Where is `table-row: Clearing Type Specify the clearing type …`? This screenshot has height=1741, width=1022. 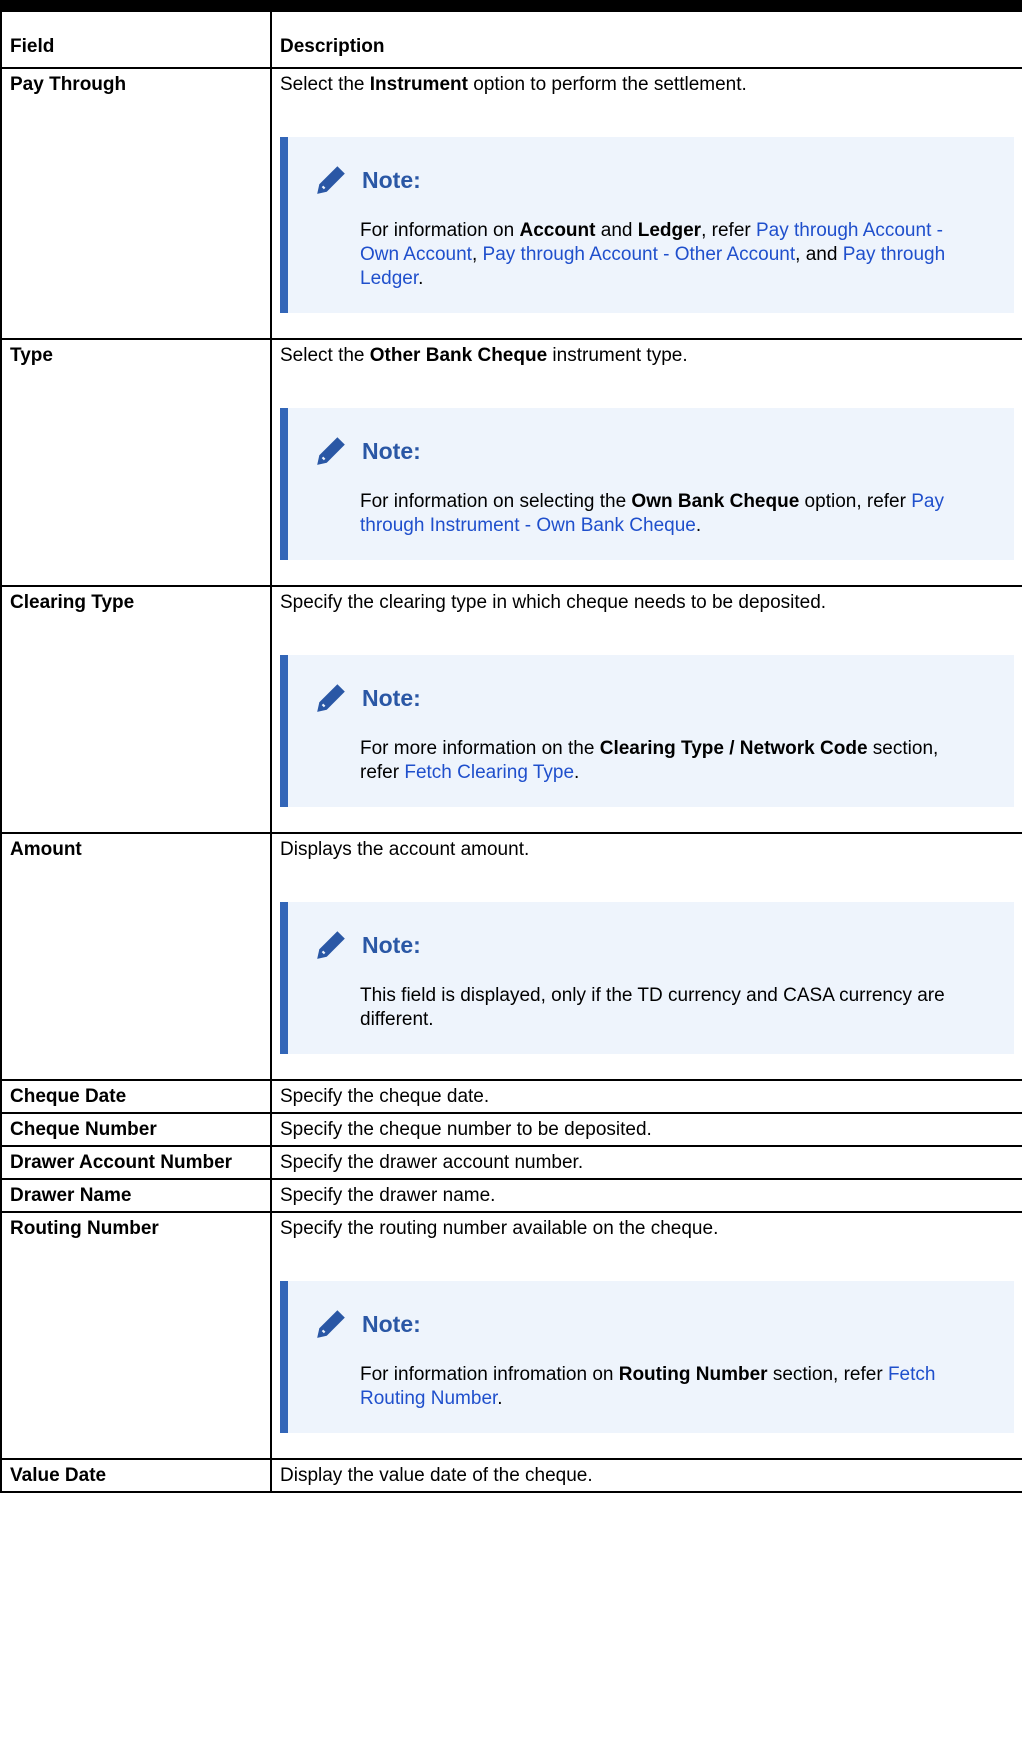
table-row: Clearing Type Specify the clearing type … is located at coordinates (511, 709).